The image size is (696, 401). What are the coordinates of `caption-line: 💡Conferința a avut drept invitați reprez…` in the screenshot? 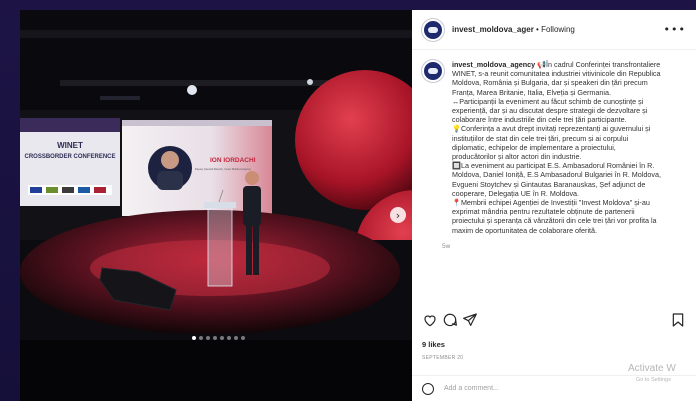 It's located at (551, 129).